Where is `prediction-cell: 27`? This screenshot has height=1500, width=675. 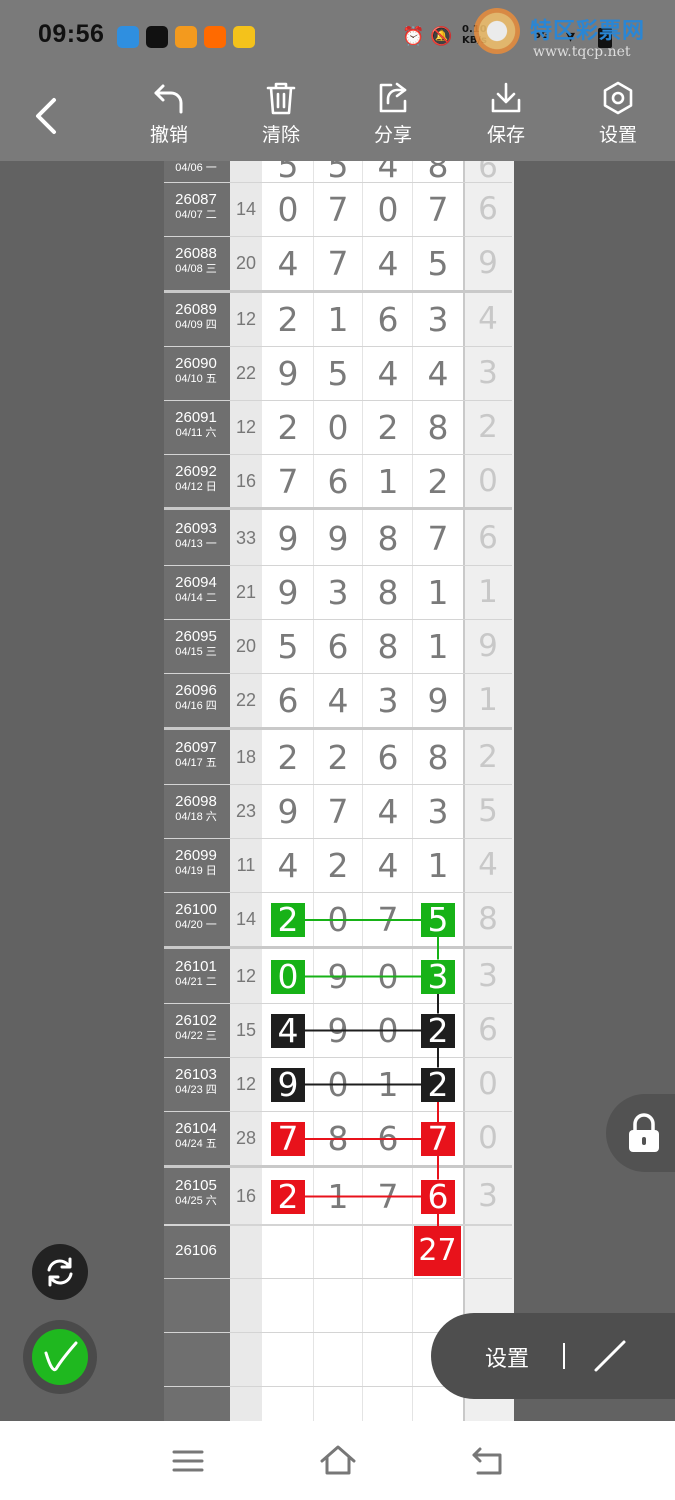
prediction-cell: 27 is located at coordinates (437, 1251).